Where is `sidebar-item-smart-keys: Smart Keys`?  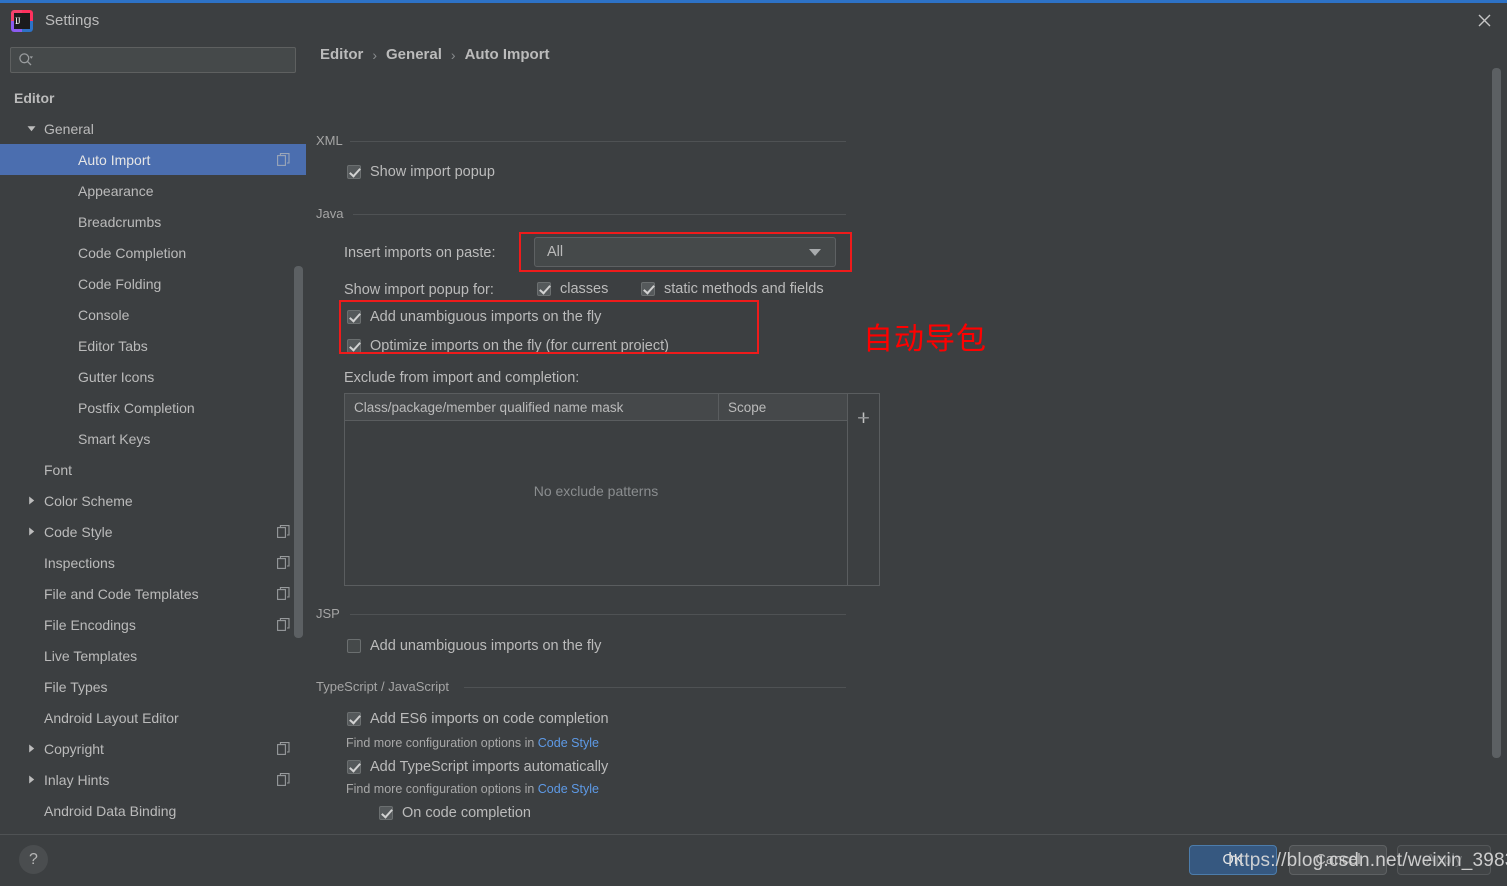
sidebar-item-smart-keys: Smart Keys is located at coordinates (153, 438).